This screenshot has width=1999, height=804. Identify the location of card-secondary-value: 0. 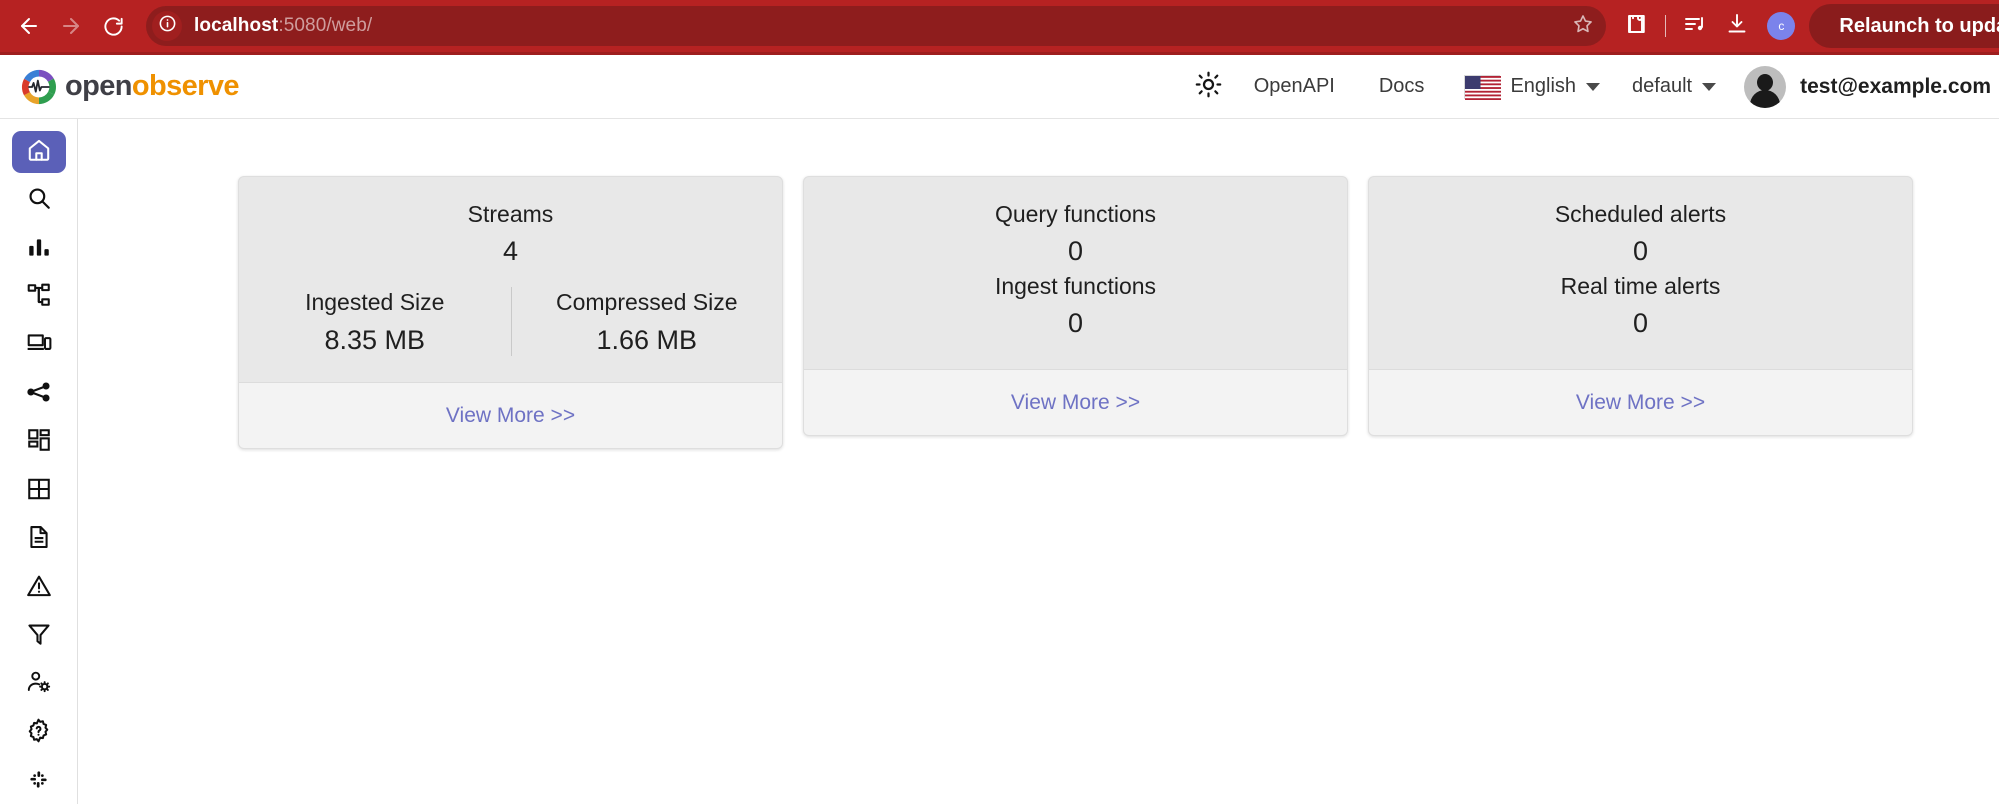
(1075, 323).